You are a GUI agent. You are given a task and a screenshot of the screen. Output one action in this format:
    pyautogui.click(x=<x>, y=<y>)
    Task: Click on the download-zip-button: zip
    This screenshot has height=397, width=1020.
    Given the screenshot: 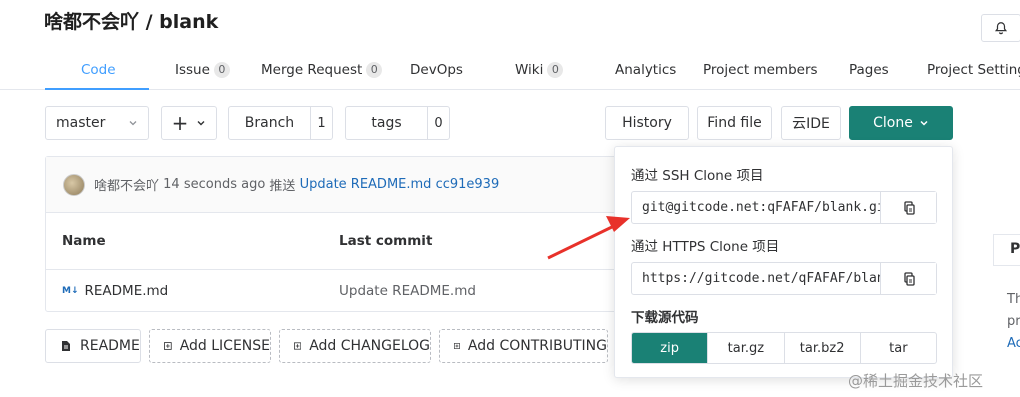 What is the action you would take?
    pyautogui.click(x=670, y=348)
    